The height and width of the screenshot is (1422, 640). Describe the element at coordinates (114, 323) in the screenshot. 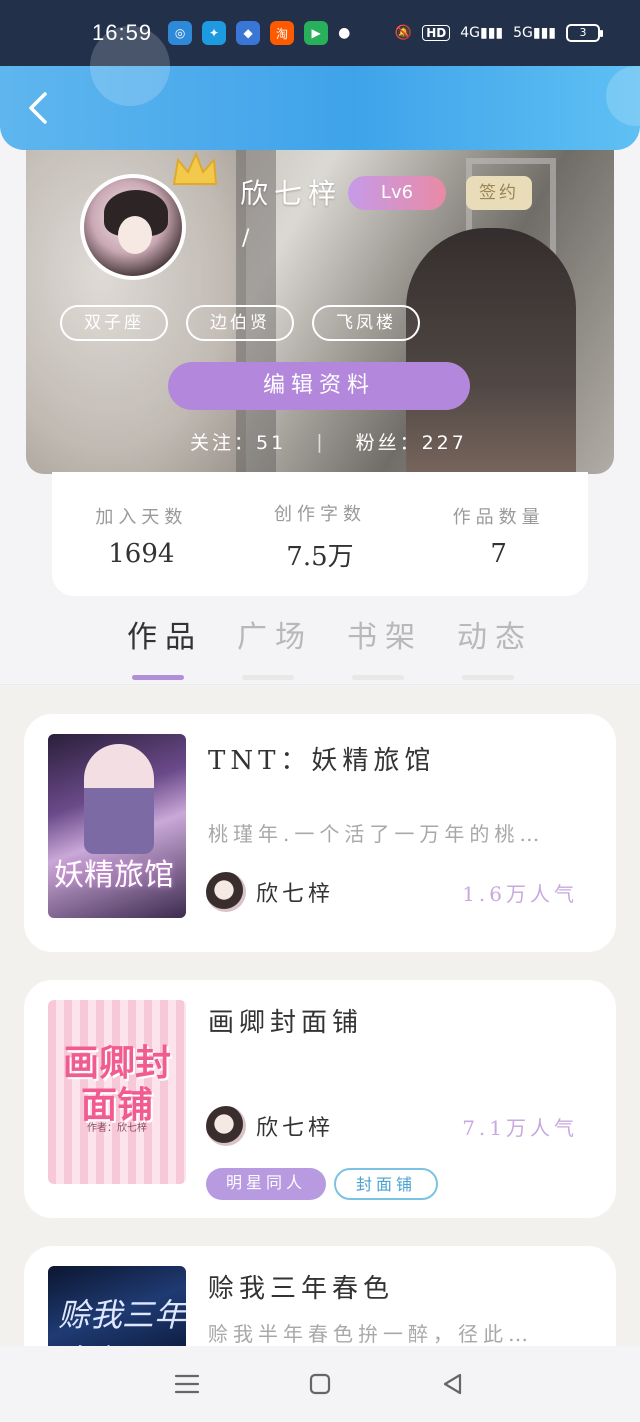

I see `profile-tag: 双子座` at that location.